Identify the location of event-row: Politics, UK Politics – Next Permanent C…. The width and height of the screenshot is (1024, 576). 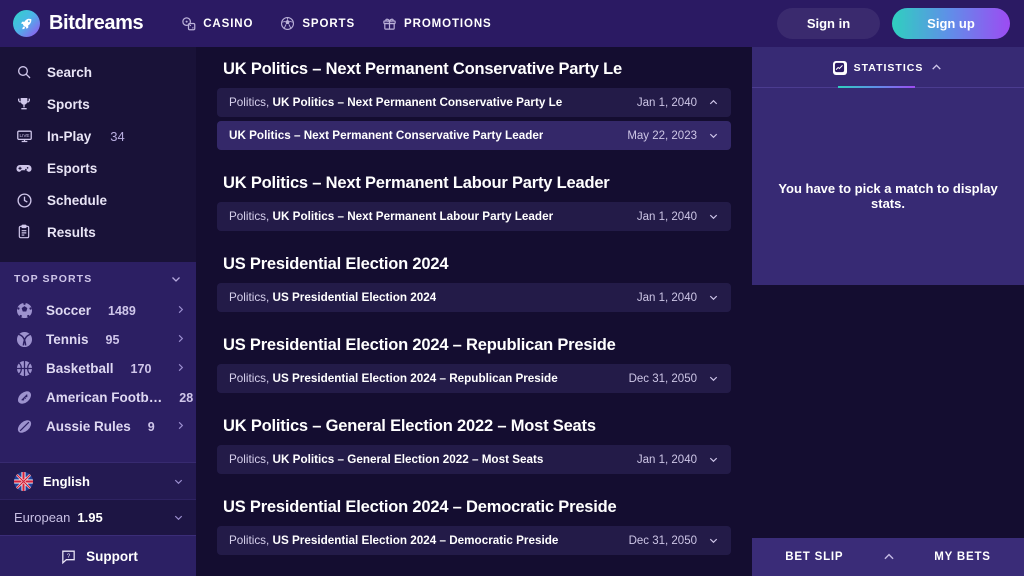
(474, 102).